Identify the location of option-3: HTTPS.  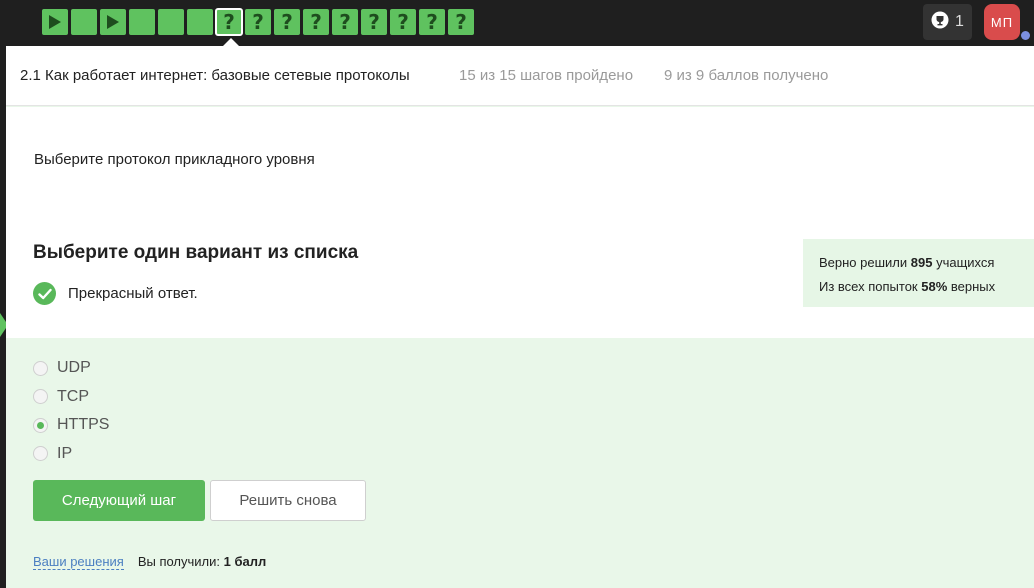
(71, 425).